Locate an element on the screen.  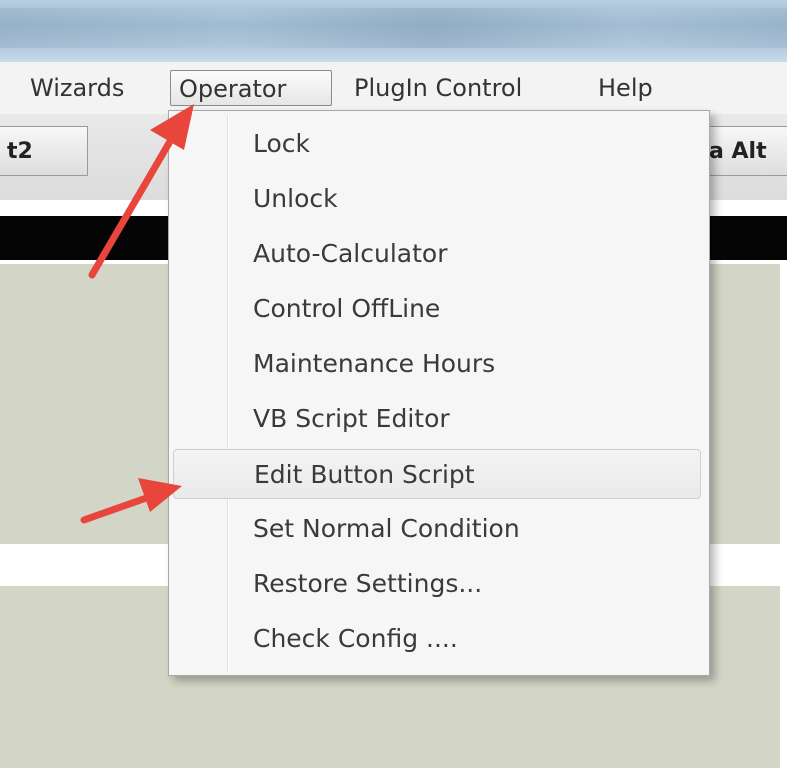
window-title-bar is located at coordinates (393, 31).